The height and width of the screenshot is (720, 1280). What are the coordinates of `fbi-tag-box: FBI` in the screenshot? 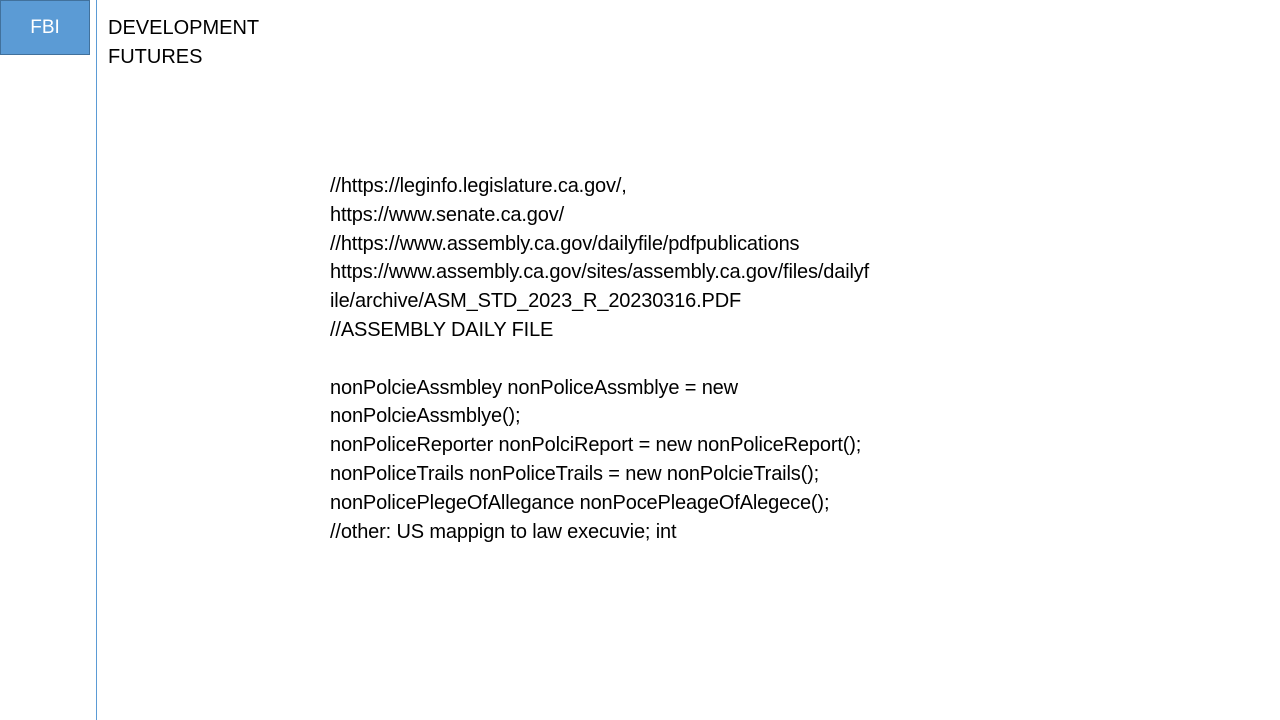 It's located at (45, 27).